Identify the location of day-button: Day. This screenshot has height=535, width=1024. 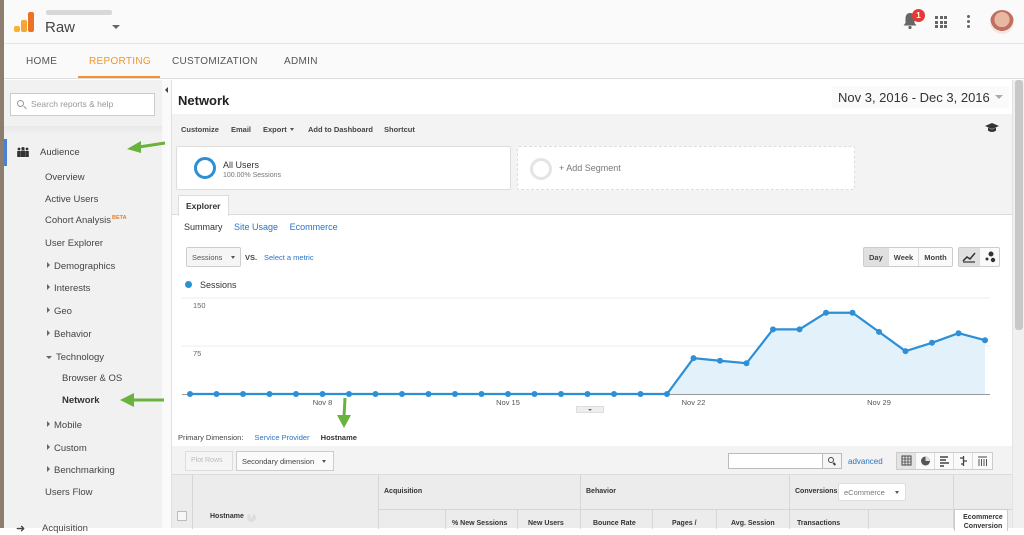
(876, 257).